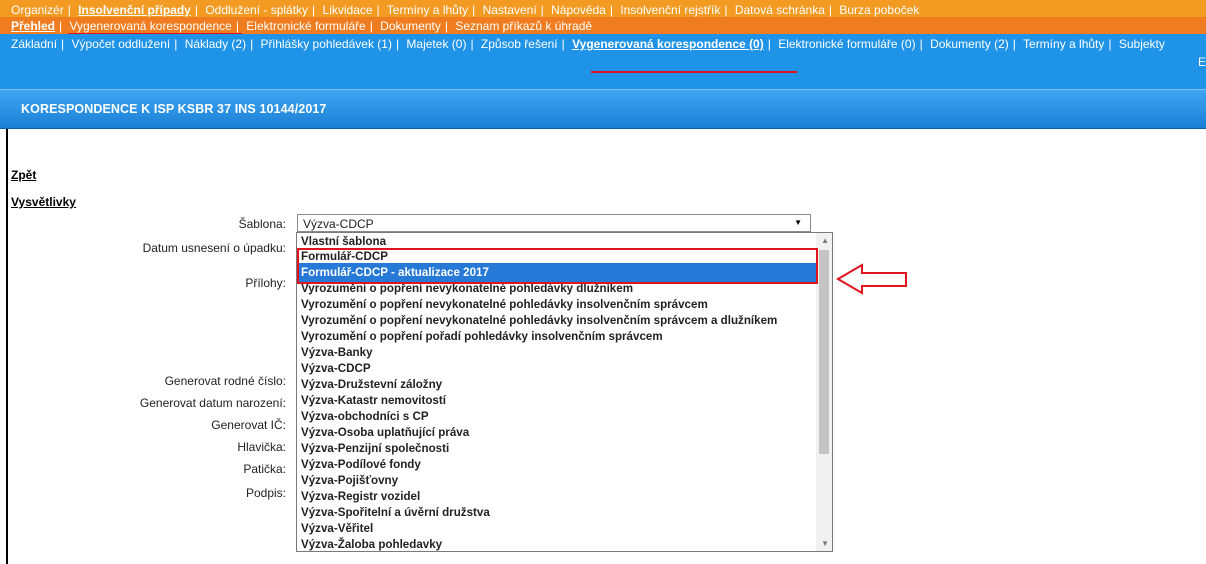 The image size is (1206, 564). Describe the element at coordinates (215, 44) in the screenshot. I see `tab-naklady: Náklady (2)` at that location.